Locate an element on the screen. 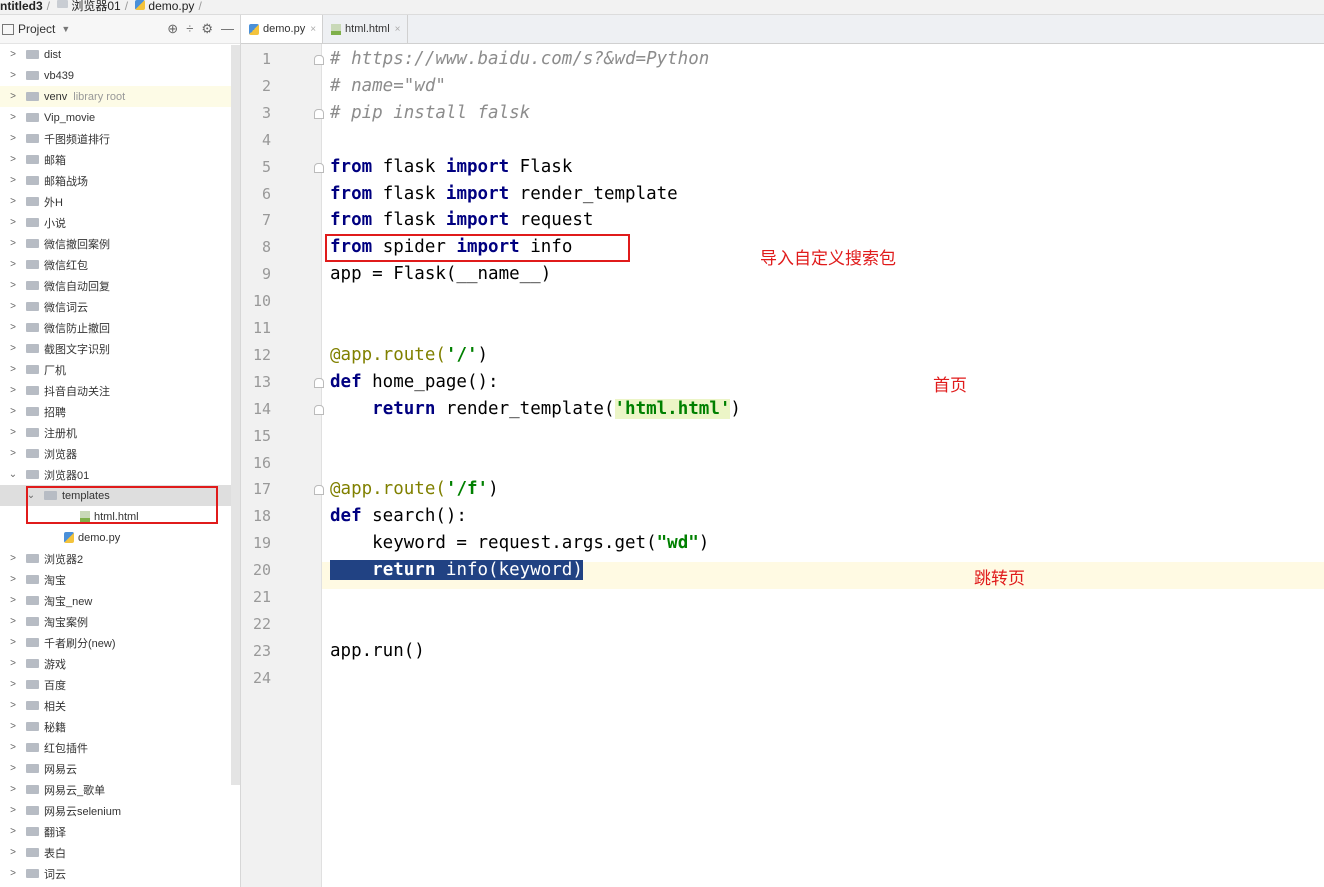  tree-item: > 注册机 is located at coordinates (120, 432).